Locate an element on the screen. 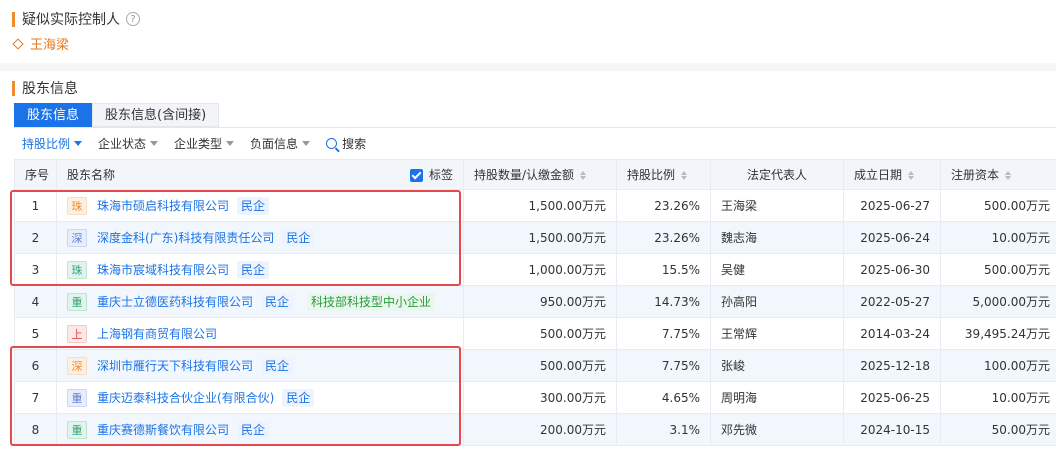  cell-amount: 1,500.00万元 is located at coordinates (540, 205).